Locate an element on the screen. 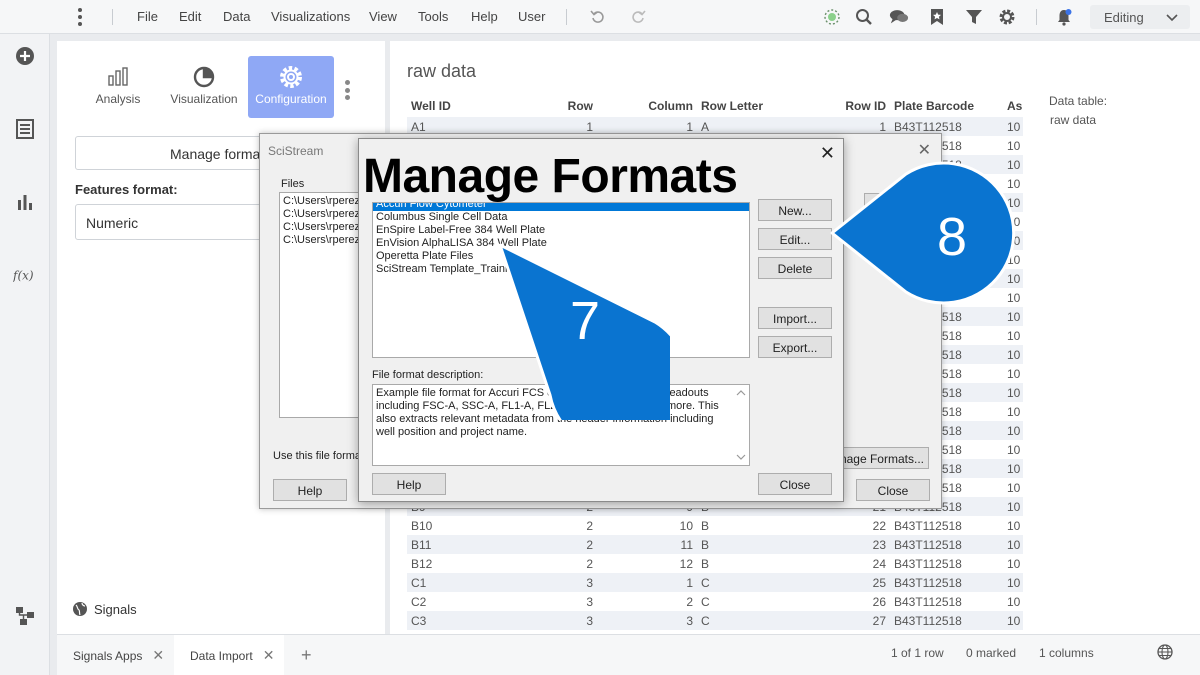 The height and width of the screenshot is (675, 1200). table-row: C2 3 2 C 26 B43T112518 10 is located at coordinates (715, 601).